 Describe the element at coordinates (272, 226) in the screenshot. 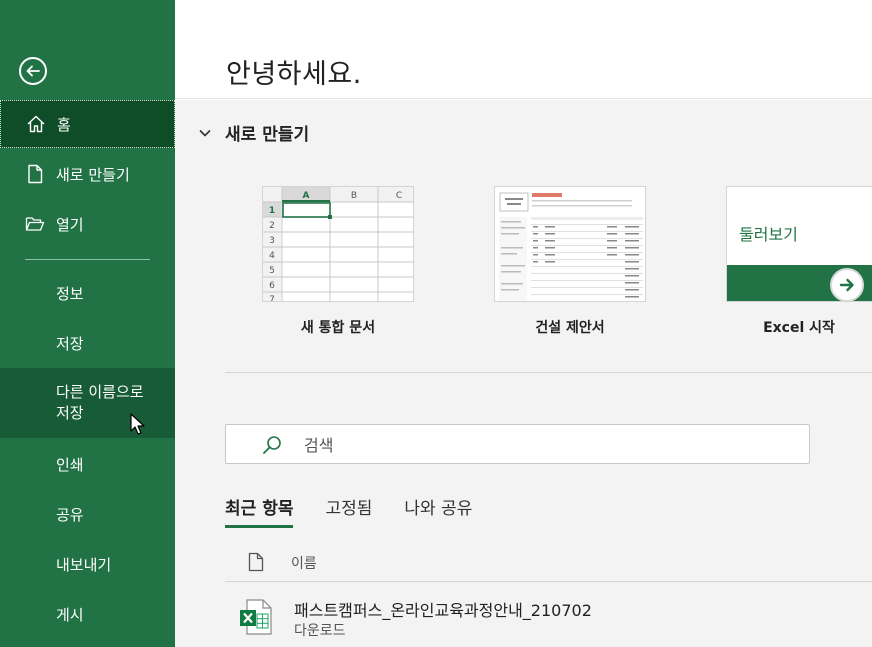

I see `grid-row-2: 2` at that location.